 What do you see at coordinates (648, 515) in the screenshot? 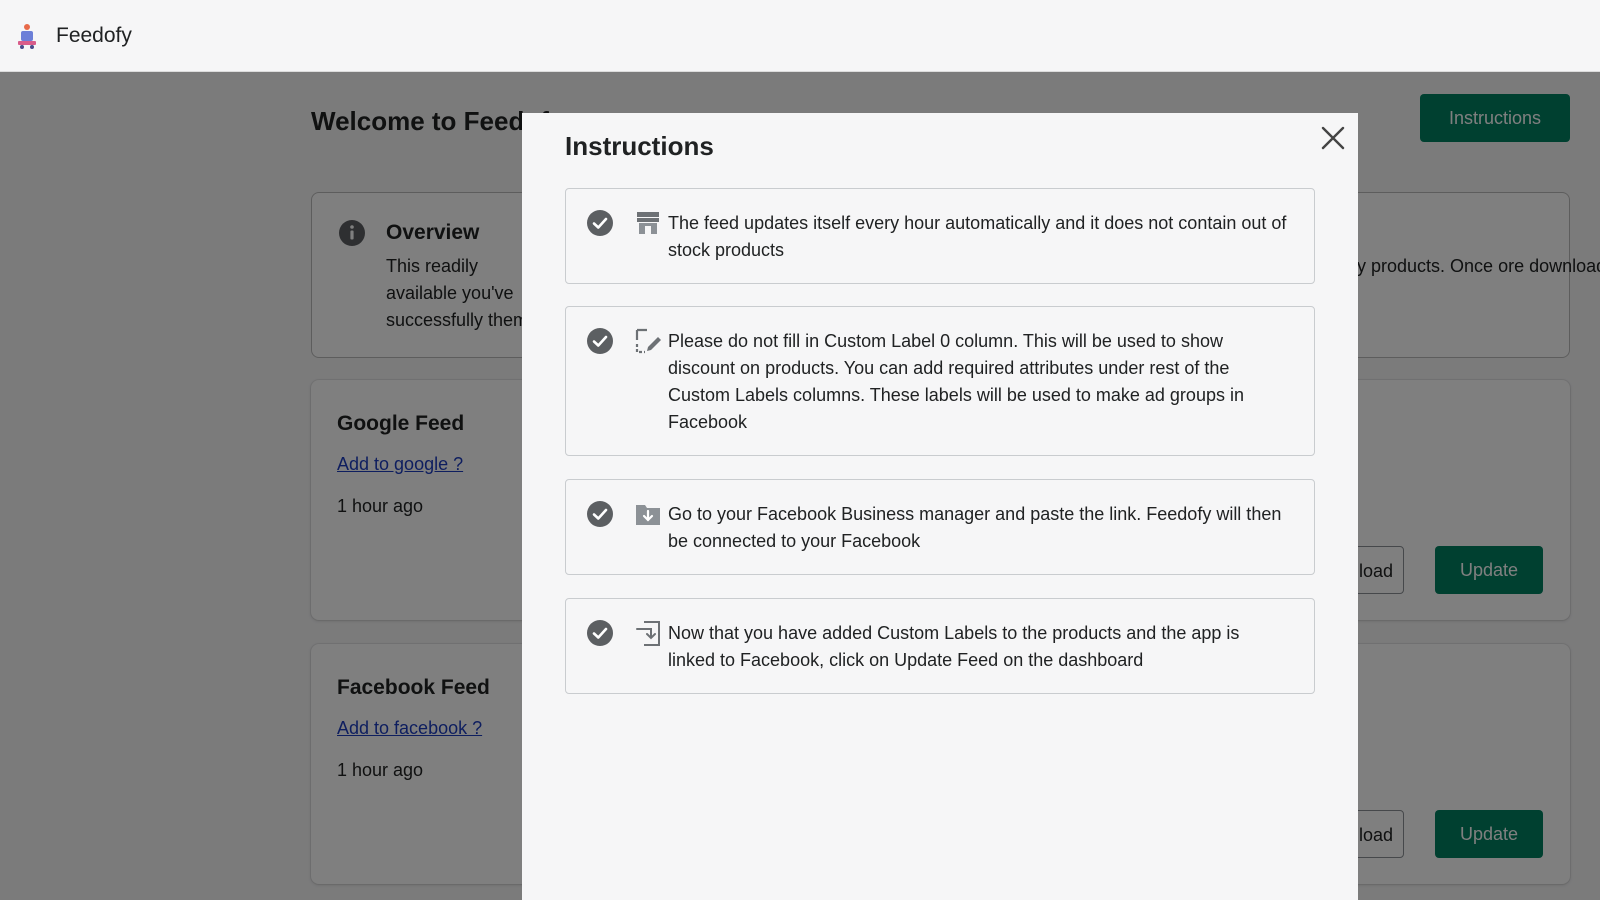
I see `download-folder-icon` at bounding box center [648, 515].